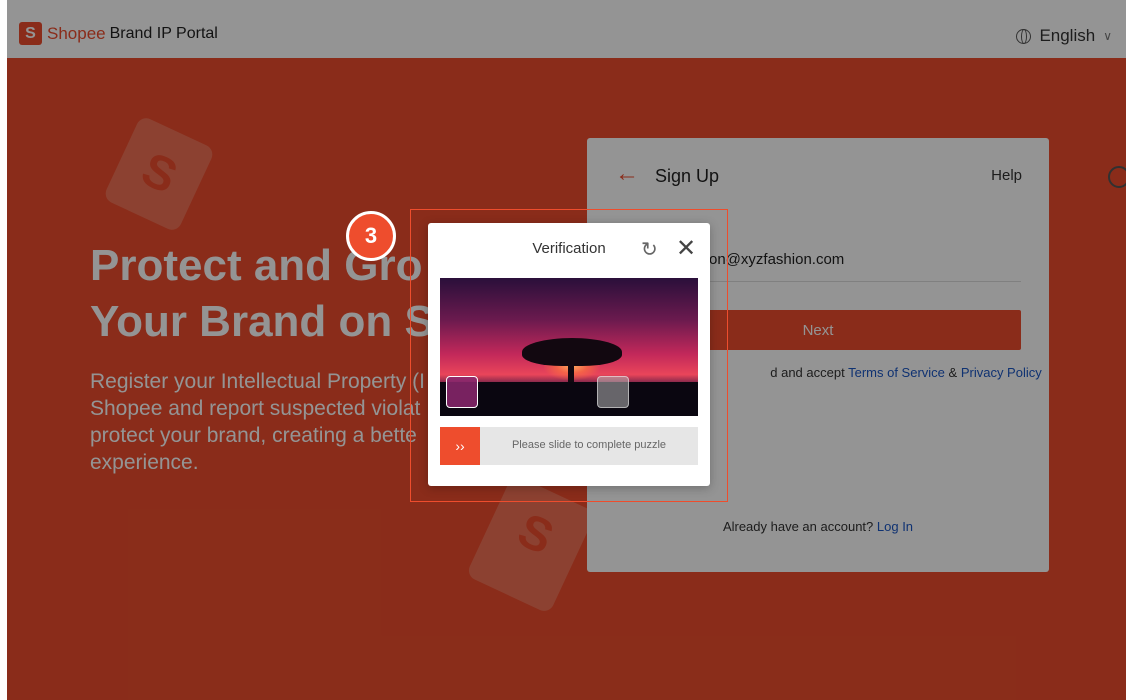  What do you see at coordinates (3, 350) in the screenshot?
I see `window-edge` at bounding box center [3, 350].